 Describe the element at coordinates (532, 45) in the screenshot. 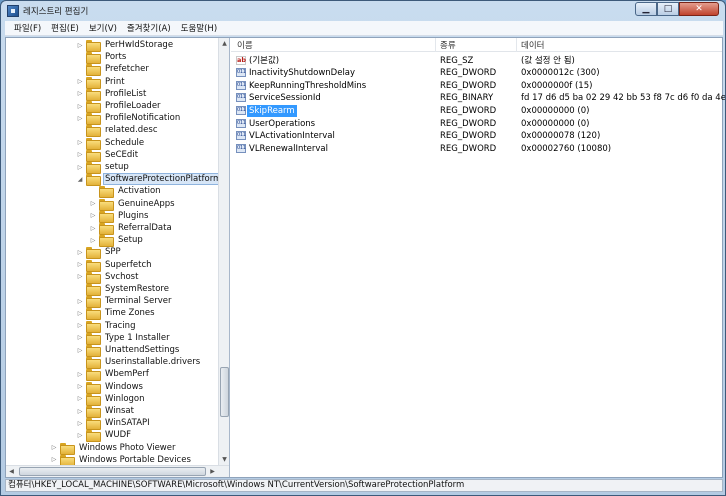

I see `column-data-header: 데이터` at that location.